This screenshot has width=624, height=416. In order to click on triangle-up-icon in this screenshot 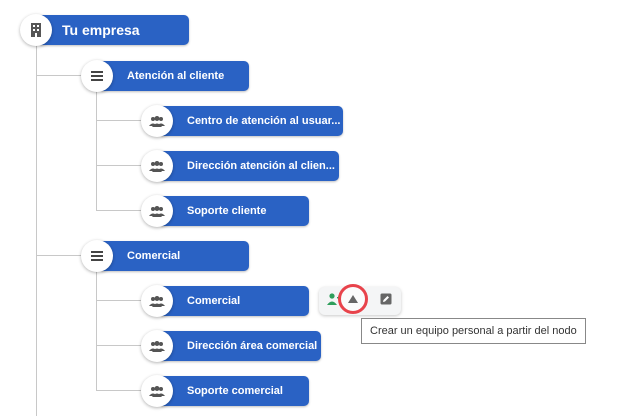, I will do `click(353, 299)`.